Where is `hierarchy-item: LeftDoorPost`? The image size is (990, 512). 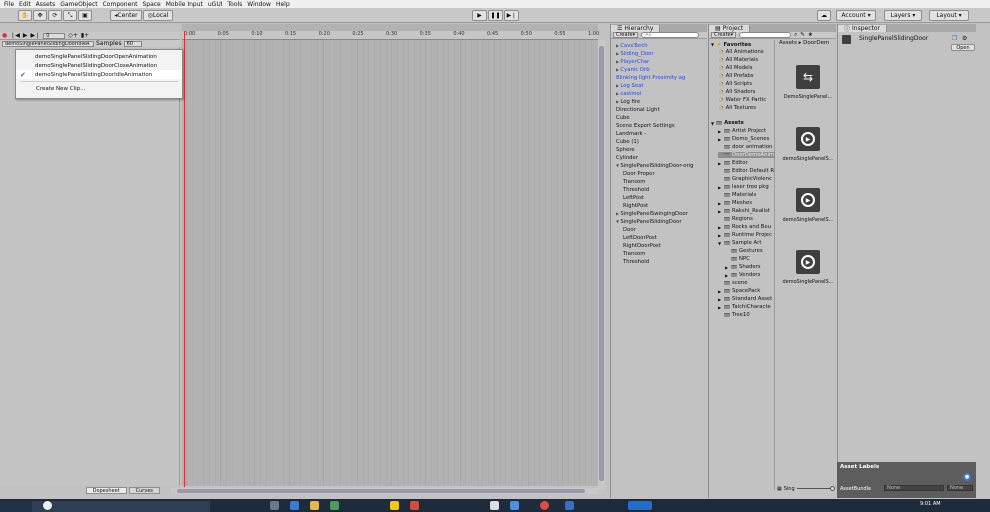 hierarchy-item: LeftDoorPost is located at coordinates (640, 238).